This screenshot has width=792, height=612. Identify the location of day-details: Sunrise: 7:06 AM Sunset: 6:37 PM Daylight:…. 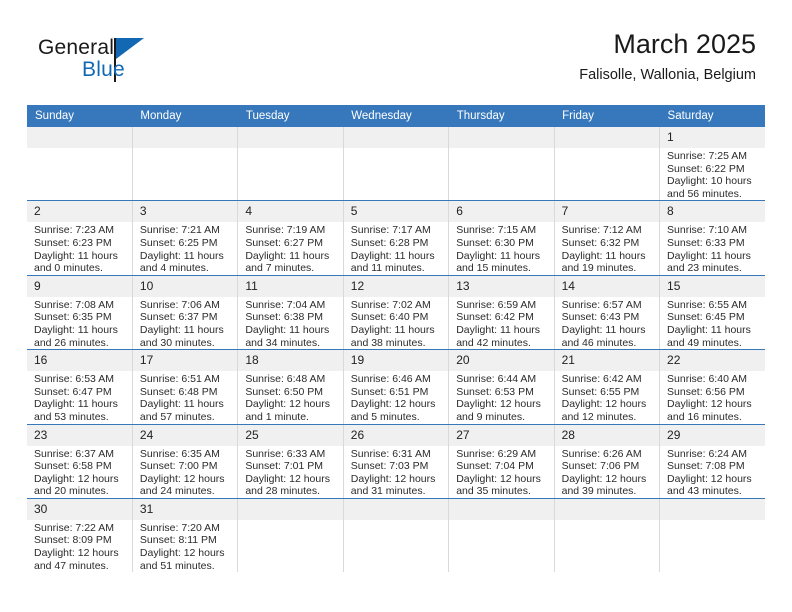
(185, 323).